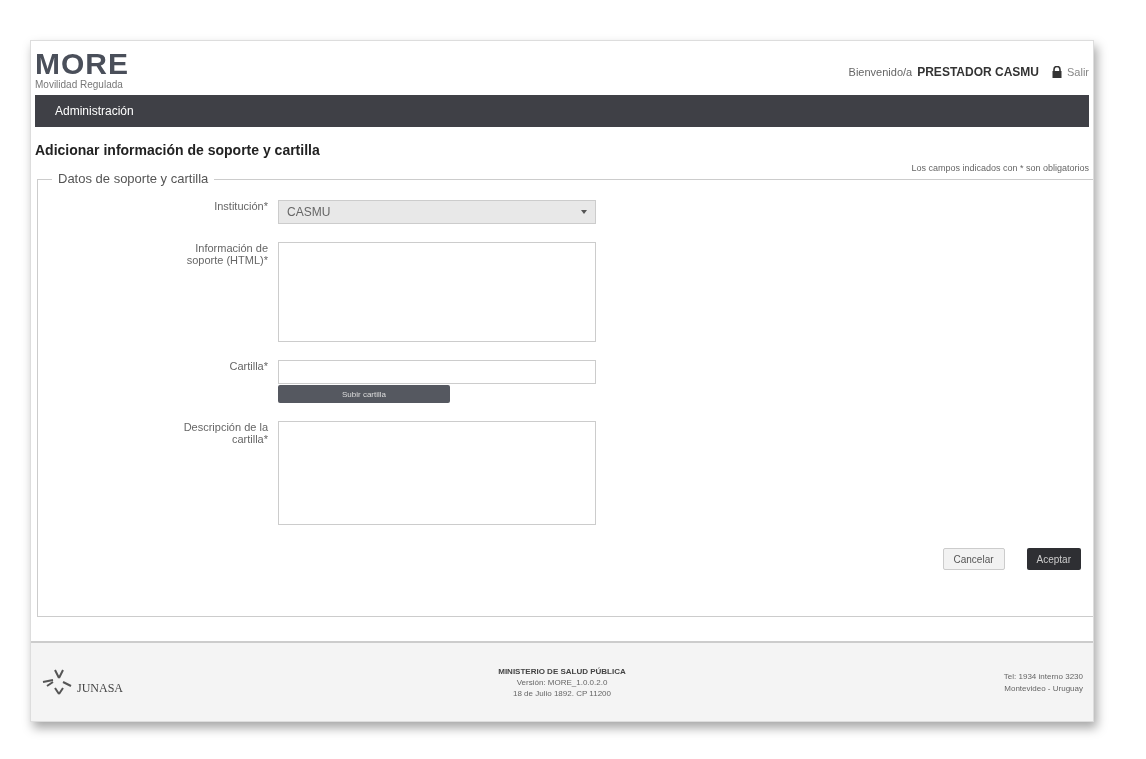 The width and height of the screenshot is (1146, 759). What do you see at coordinates (82, 64) in the screenshot?
I see `more-logo: MORE` at bounding box center [82, 64].